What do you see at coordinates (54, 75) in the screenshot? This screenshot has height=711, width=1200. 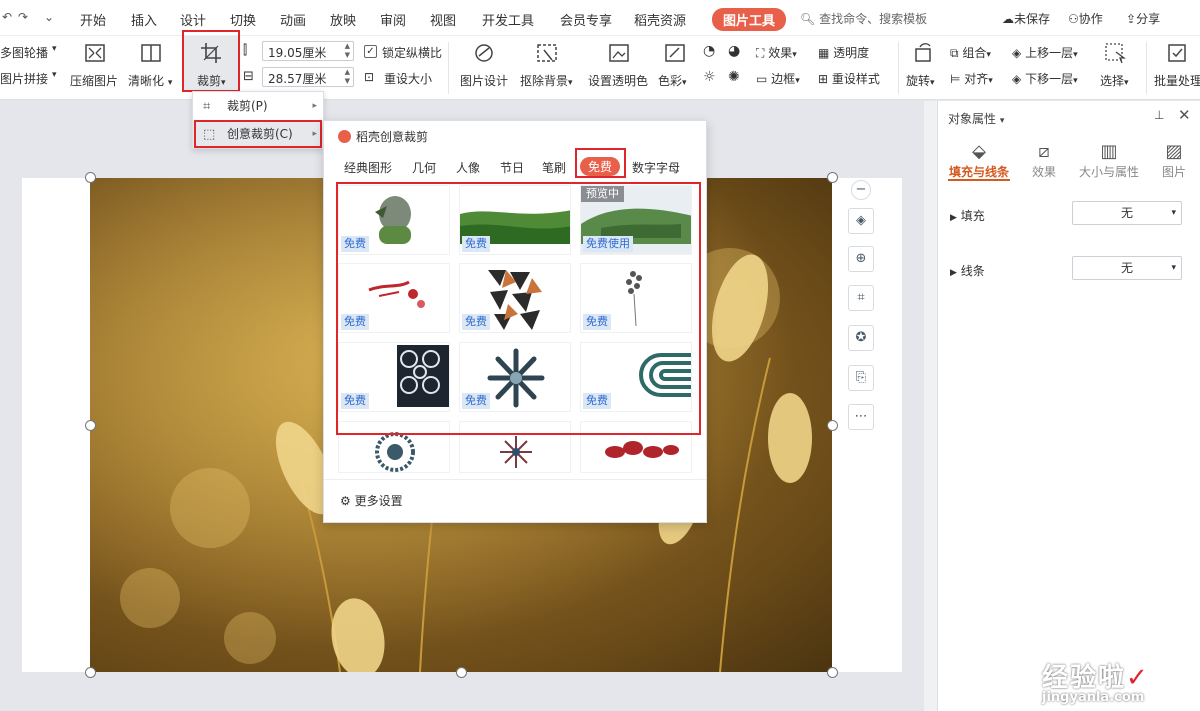 I see `stitch-dropdown-icon: ▾` at bounding box center [54, 75].